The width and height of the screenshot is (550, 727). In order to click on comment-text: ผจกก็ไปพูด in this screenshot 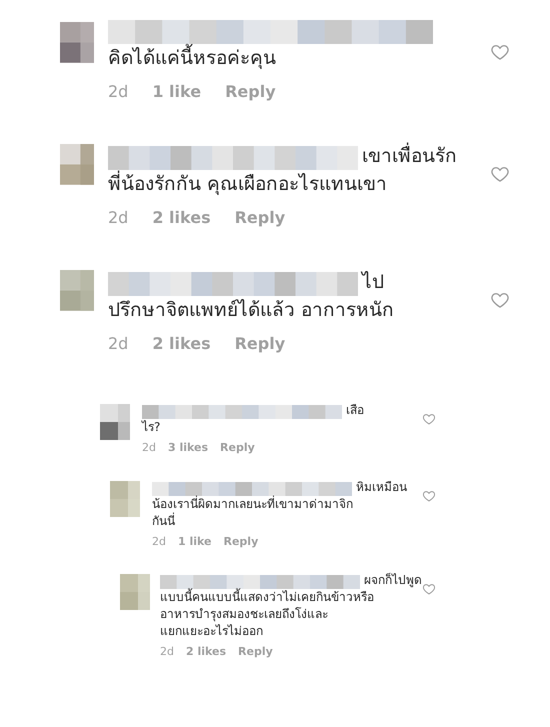, I will do `click(393, 580)`.